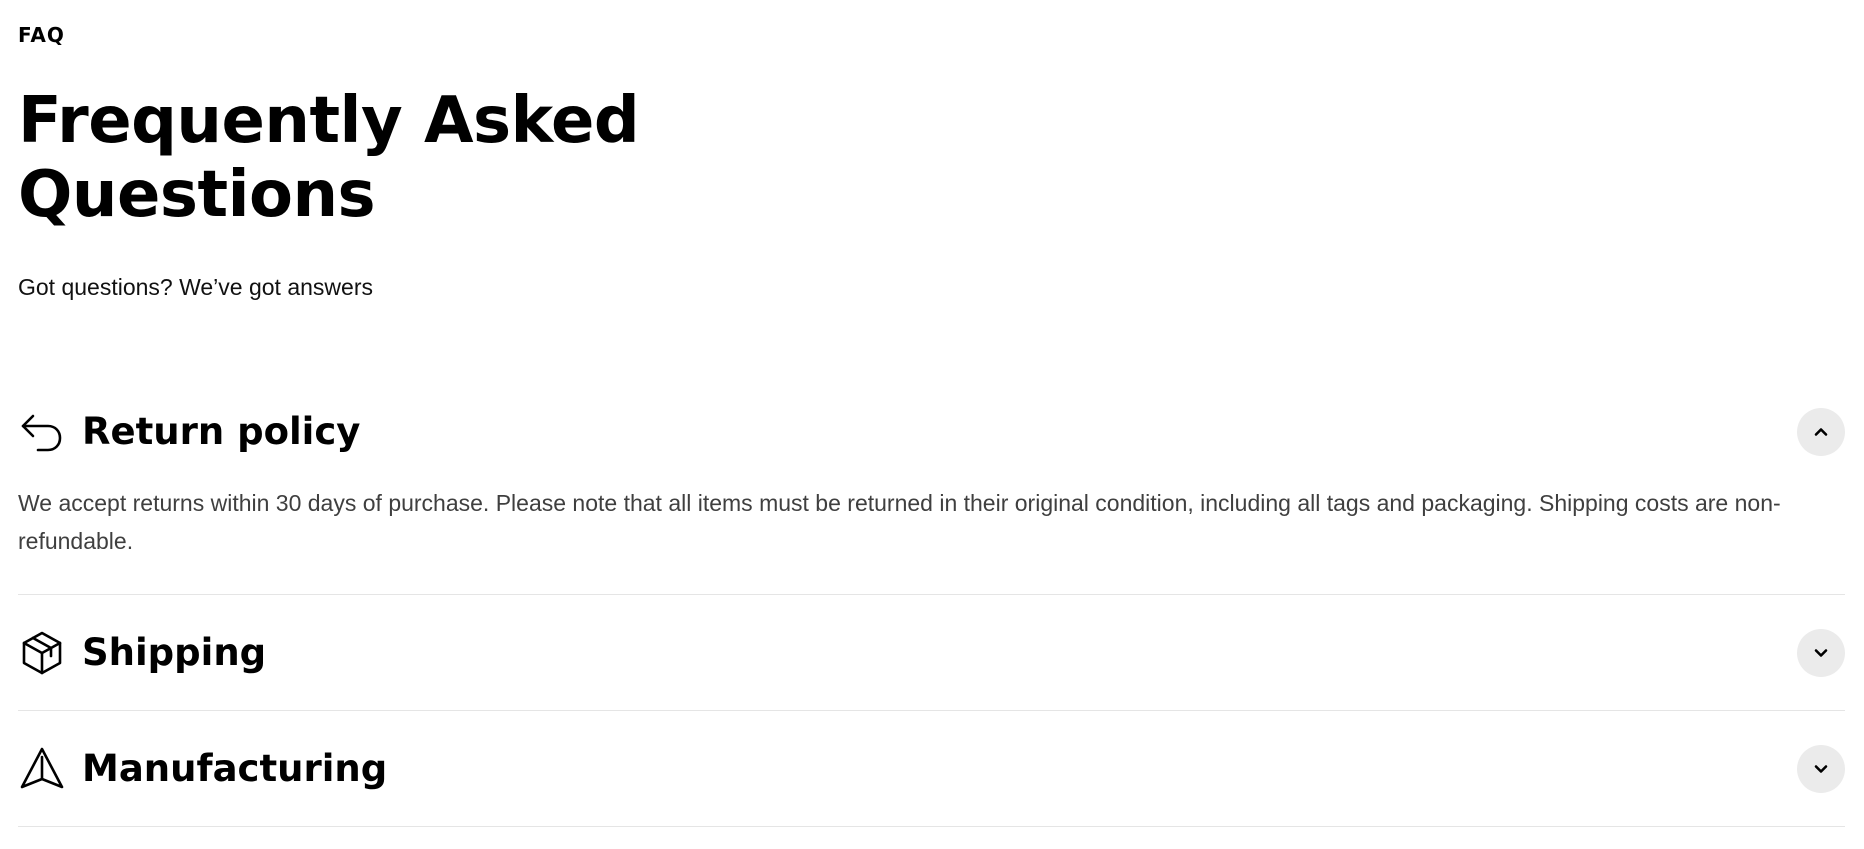 Image resolution: width=1864 pixels, height=849 pixels. I want to click on faq-title: Shipping, so click(174, 652).